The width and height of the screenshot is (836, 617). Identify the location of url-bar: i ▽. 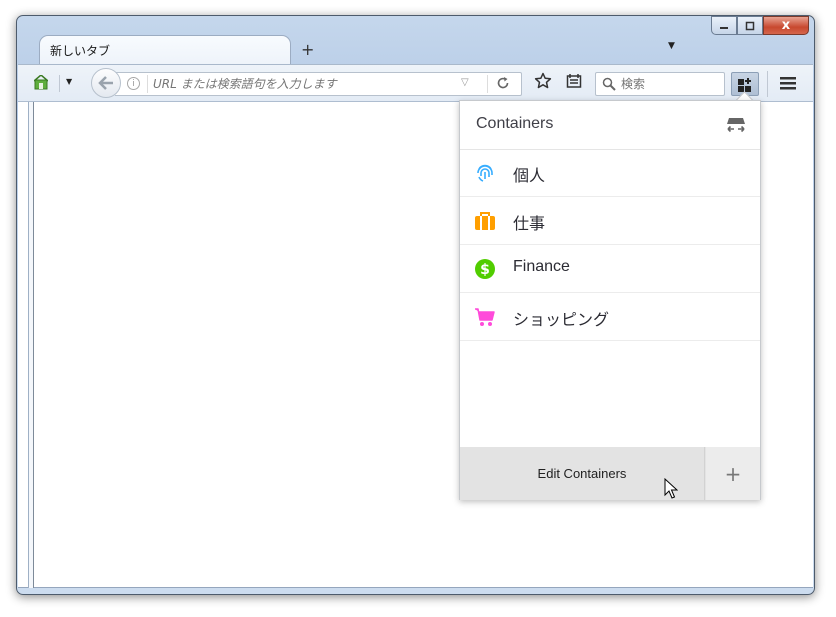
(318, 84).